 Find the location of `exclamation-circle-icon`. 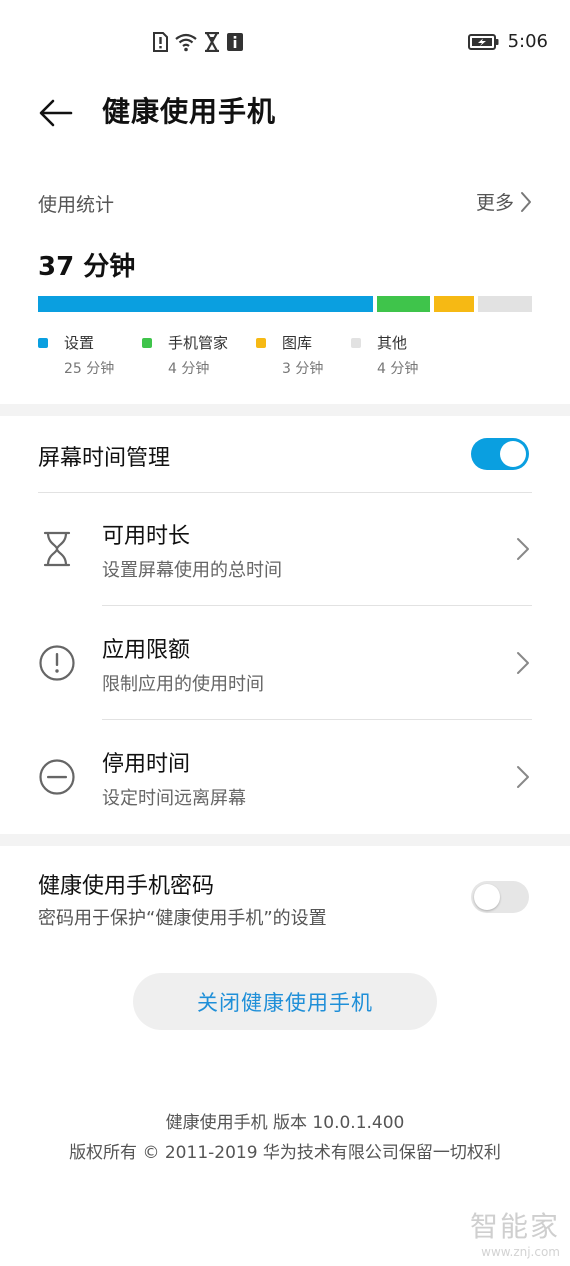

exclamation-circle-icon is located at coordinates (57, 663).